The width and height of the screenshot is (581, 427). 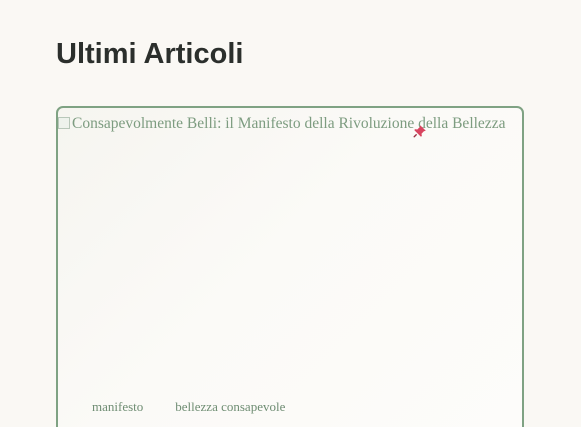 What do you see at coordinates (64, 123) in the screenshot?
I see `broken-image-icon` at bounding box center [64, 123].